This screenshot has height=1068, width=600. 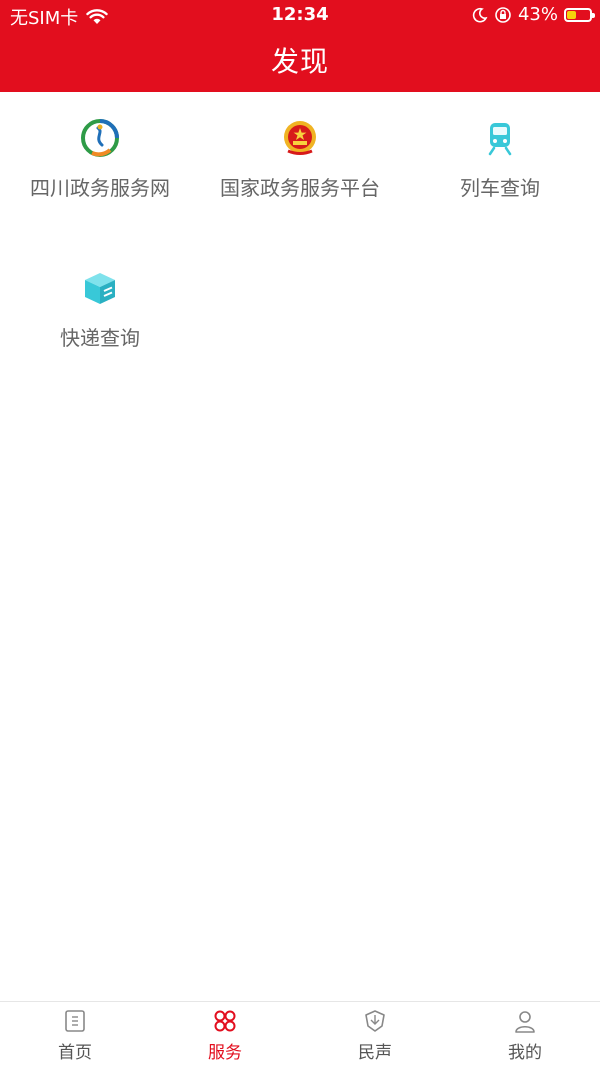 What do you see at coordinates (300, 162) in the screenshot?
I see `service-national-gov: 国家政务服务平台` at bounding box center [300, 162].